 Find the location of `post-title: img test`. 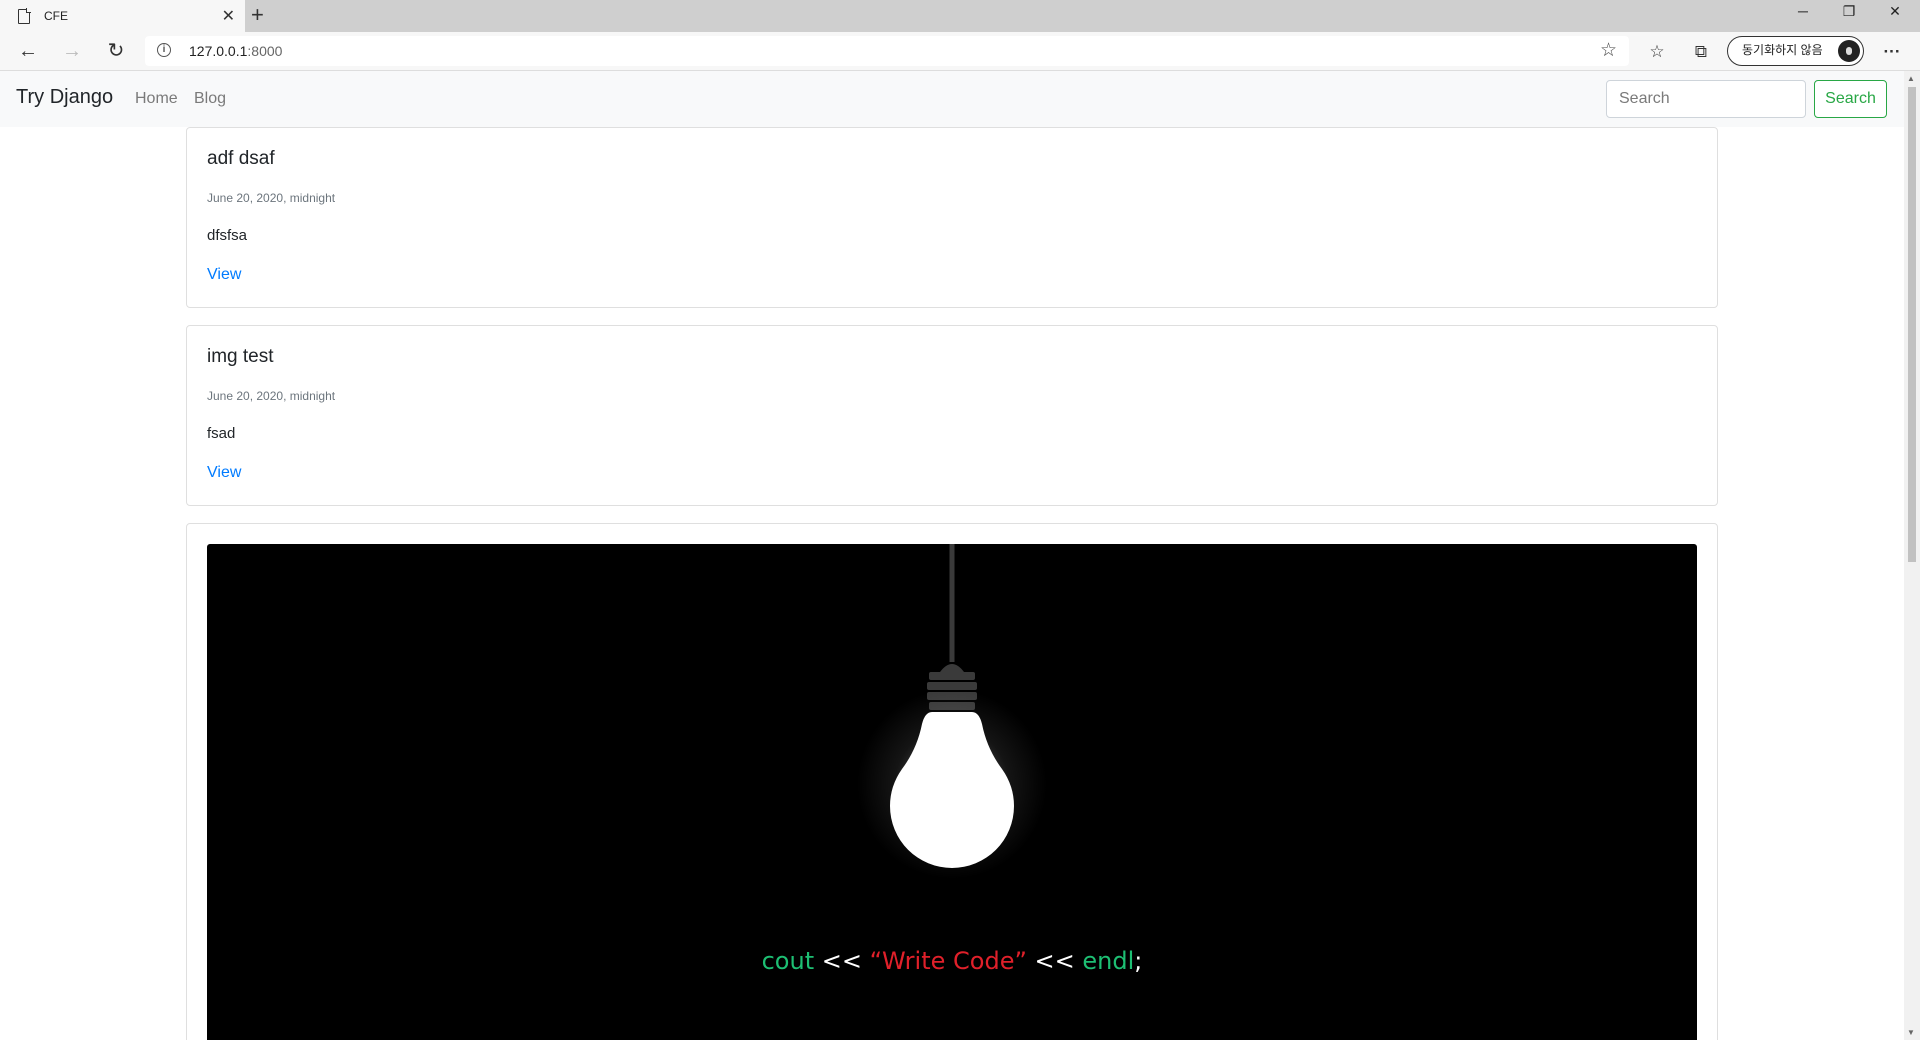

post-title: img test is located at coordinates (240, 356).